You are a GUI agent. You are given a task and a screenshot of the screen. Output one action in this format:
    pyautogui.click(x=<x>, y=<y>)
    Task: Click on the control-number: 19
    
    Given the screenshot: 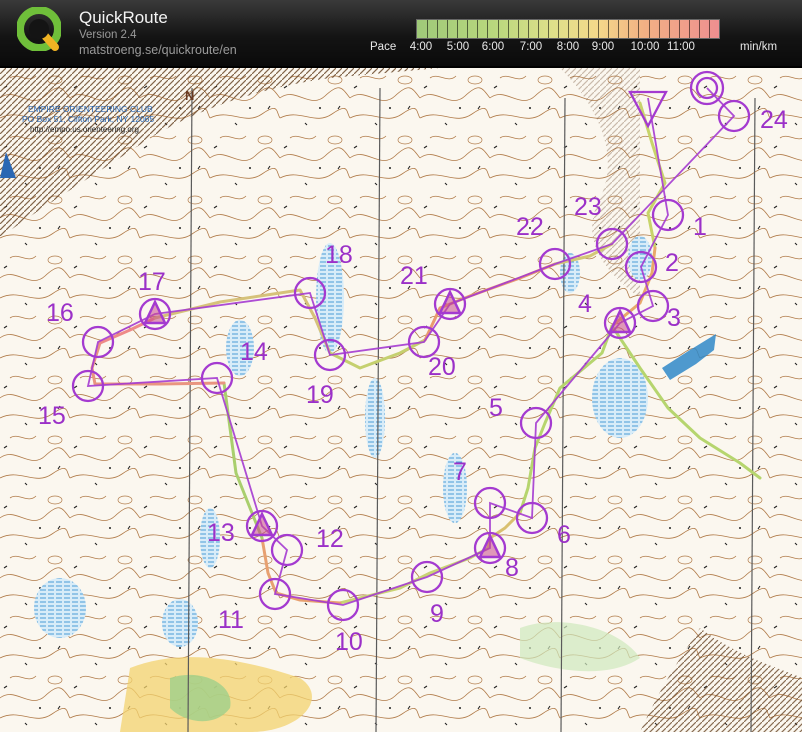 What is the action you would take?
    pyautogui.click(x=320, y=395)
    